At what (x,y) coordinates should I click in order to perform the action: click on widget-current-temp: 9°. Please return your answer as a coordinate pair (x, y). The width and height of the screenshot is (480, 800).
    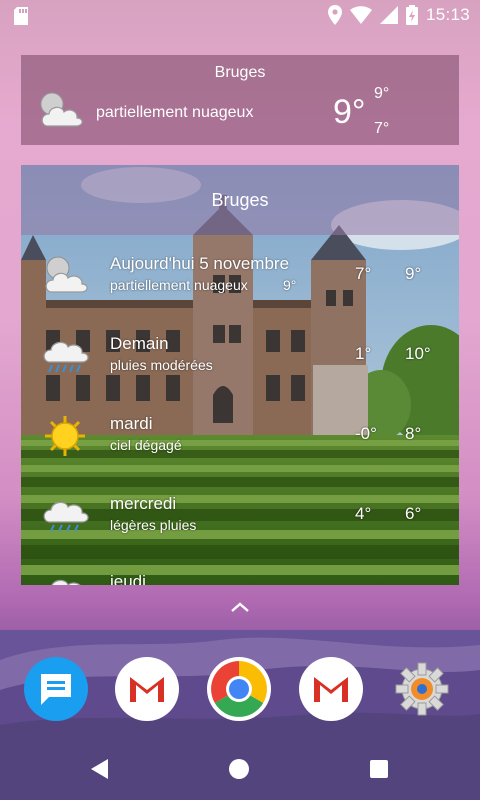
    Looking at the image, I should click on (349, 112).